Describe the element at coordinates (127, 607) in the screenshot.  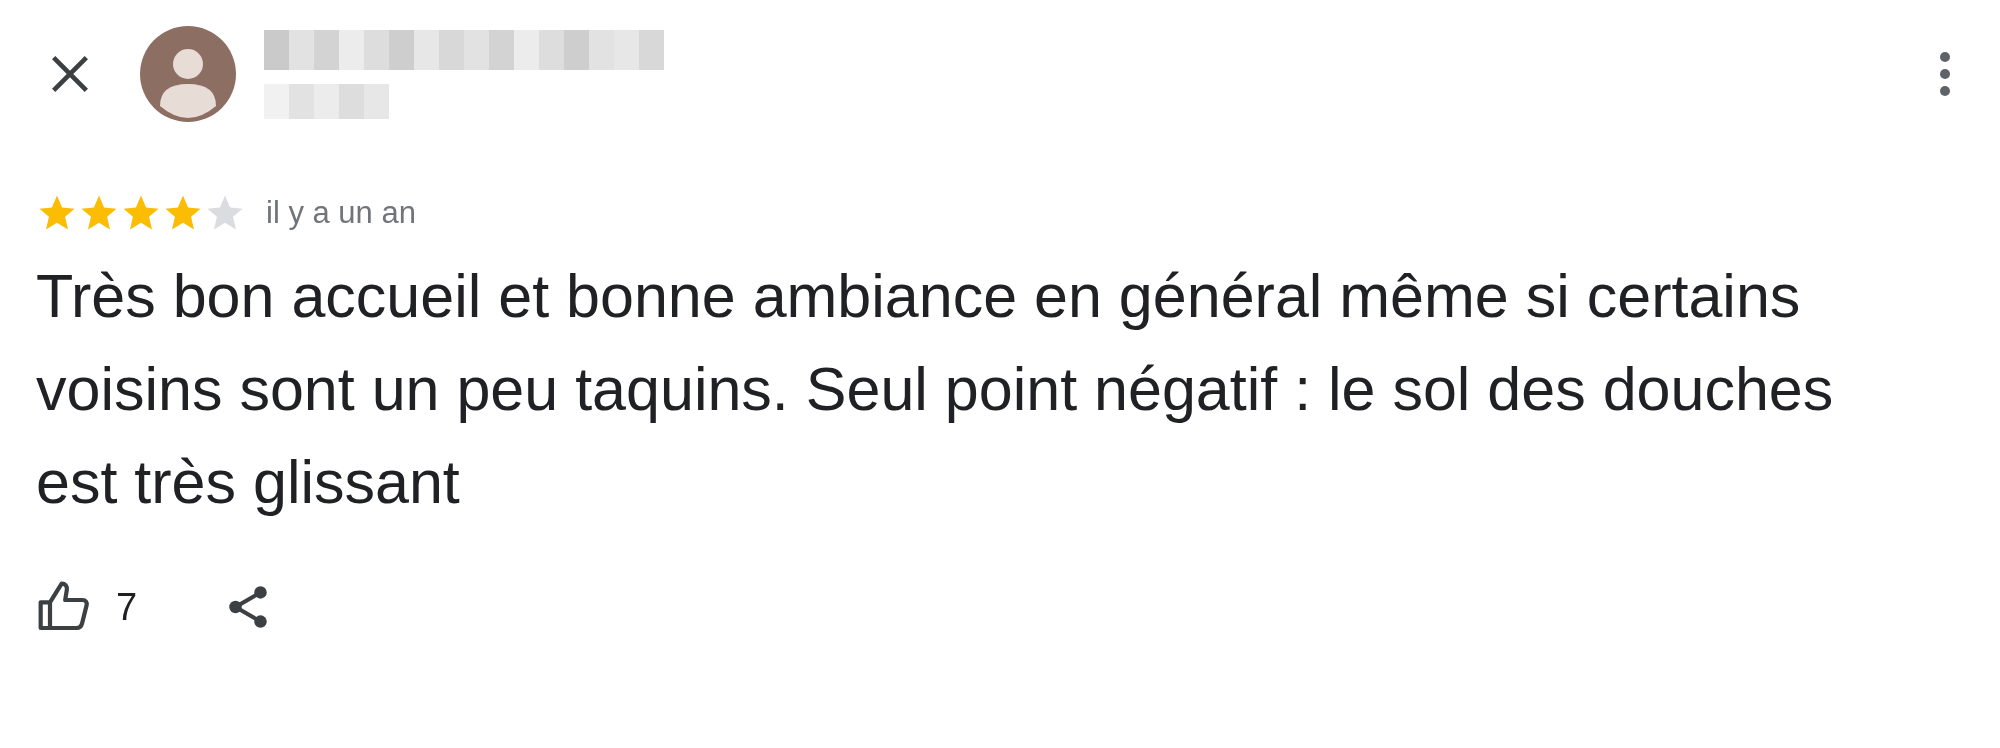
I see `like-count: 7` at that location.